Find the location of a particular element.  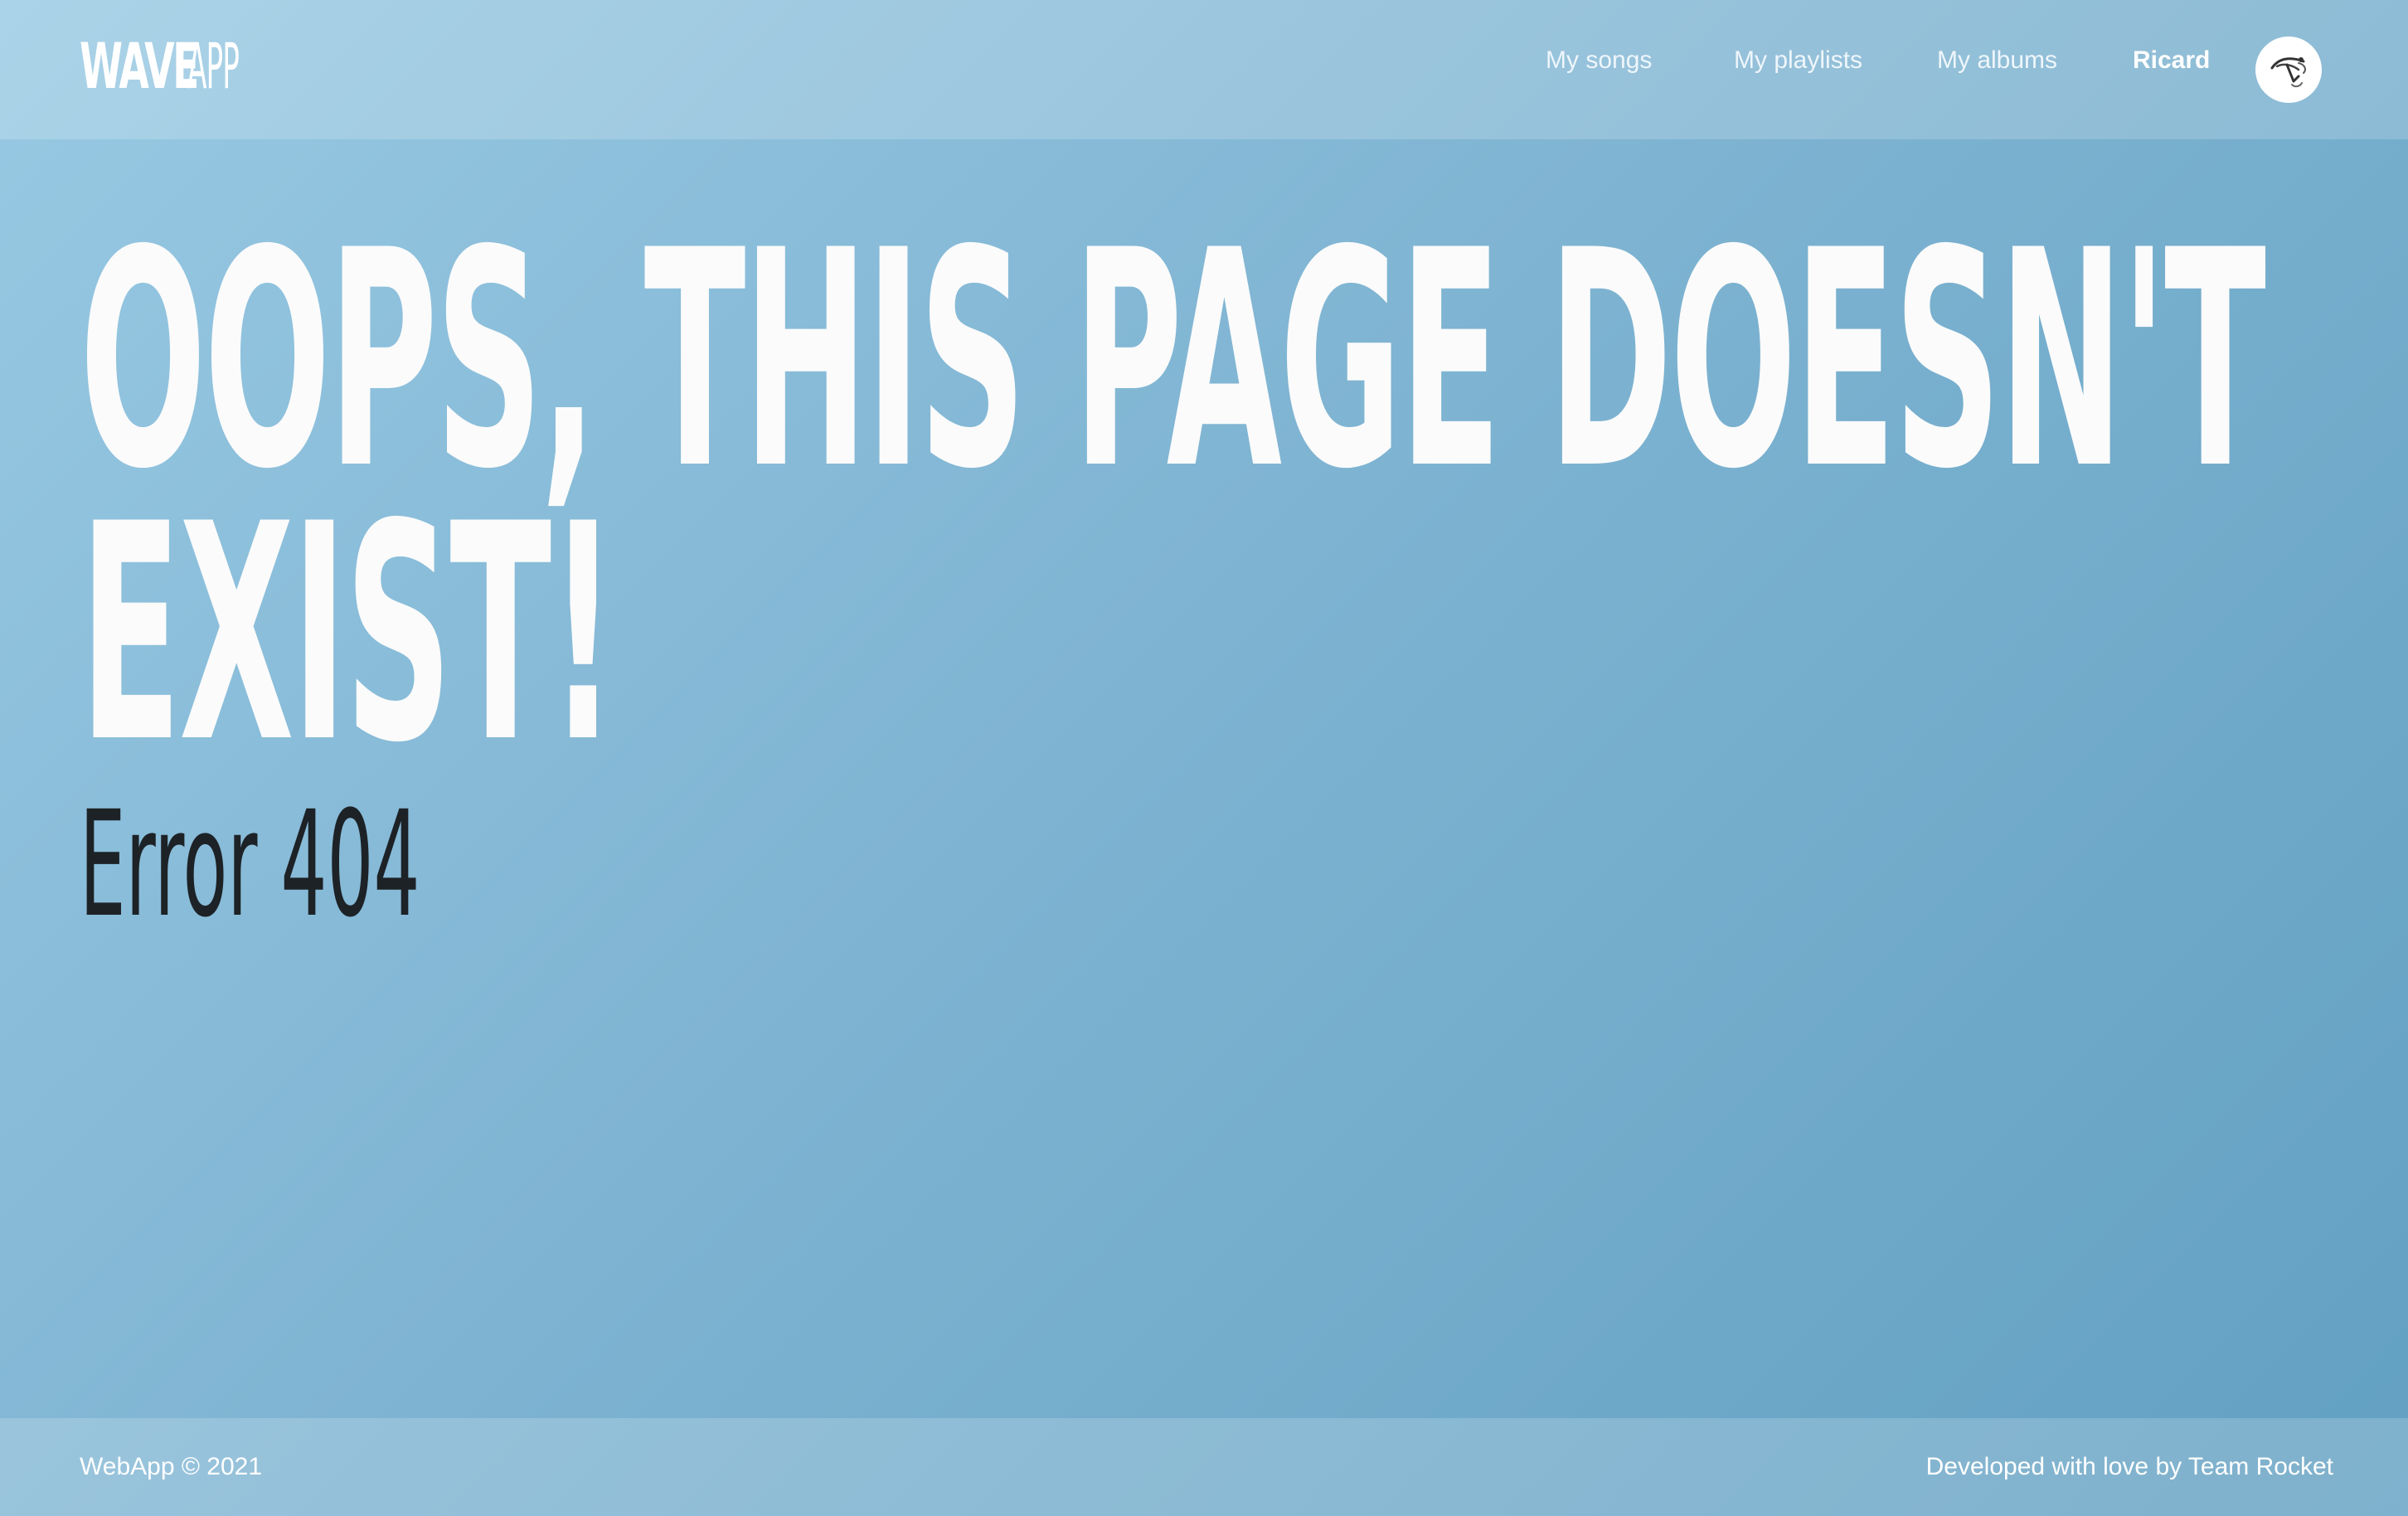

headline-line-2: EXIST! is located at coordinates (348, 634).